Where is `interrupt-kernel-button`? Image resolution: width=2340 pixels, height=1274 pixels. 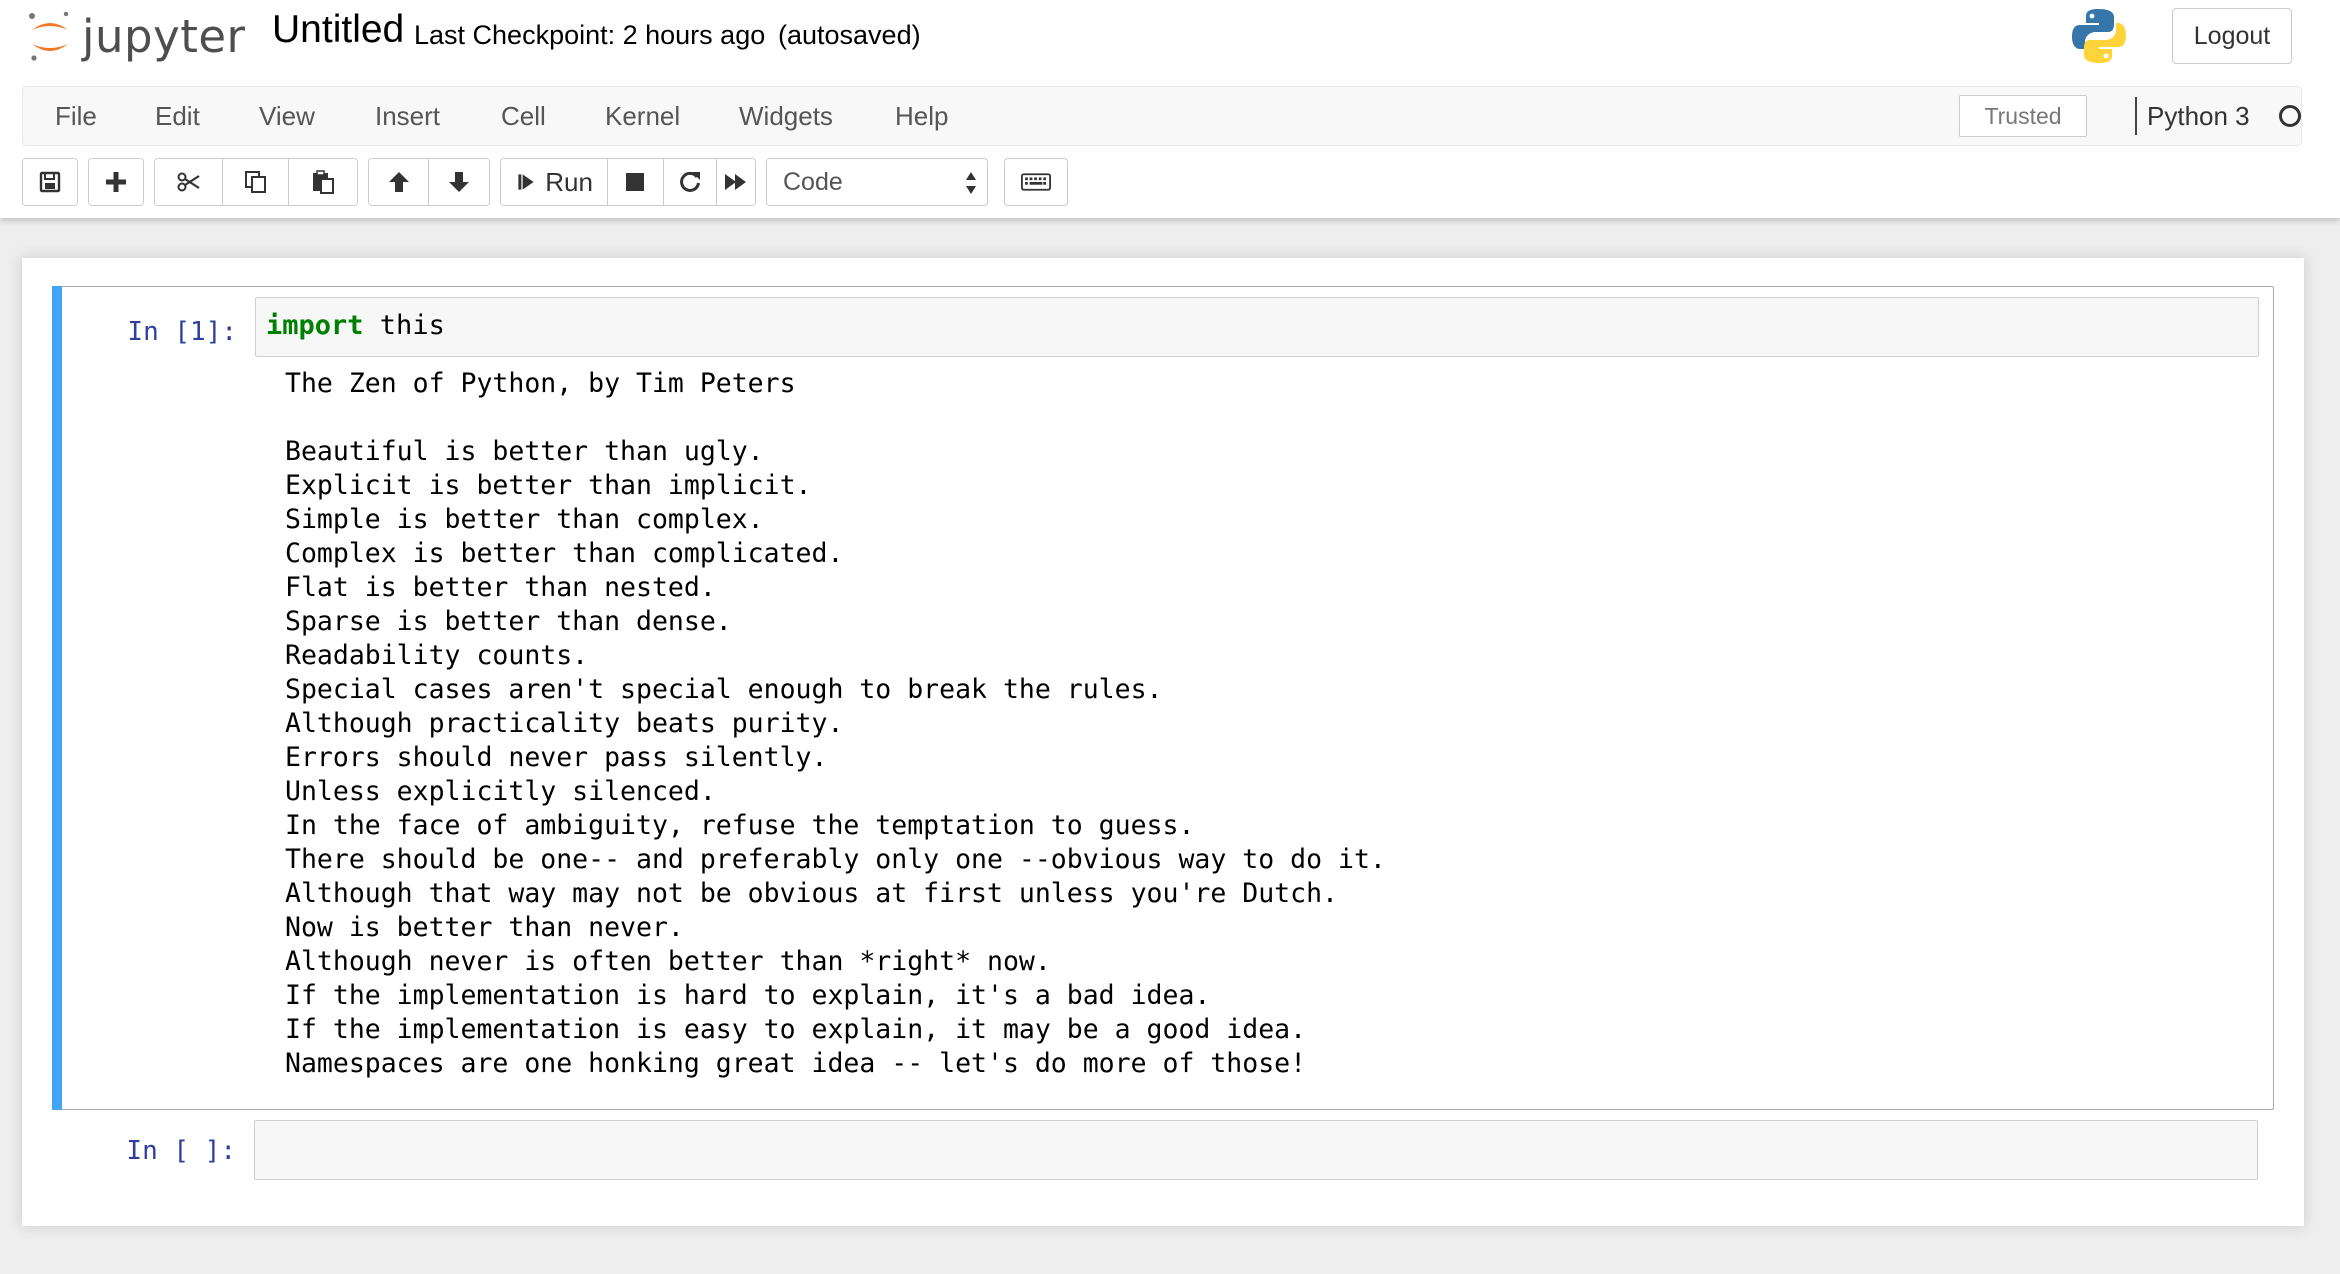
interrupt-kernel-button is located at coordinates (636, 182).